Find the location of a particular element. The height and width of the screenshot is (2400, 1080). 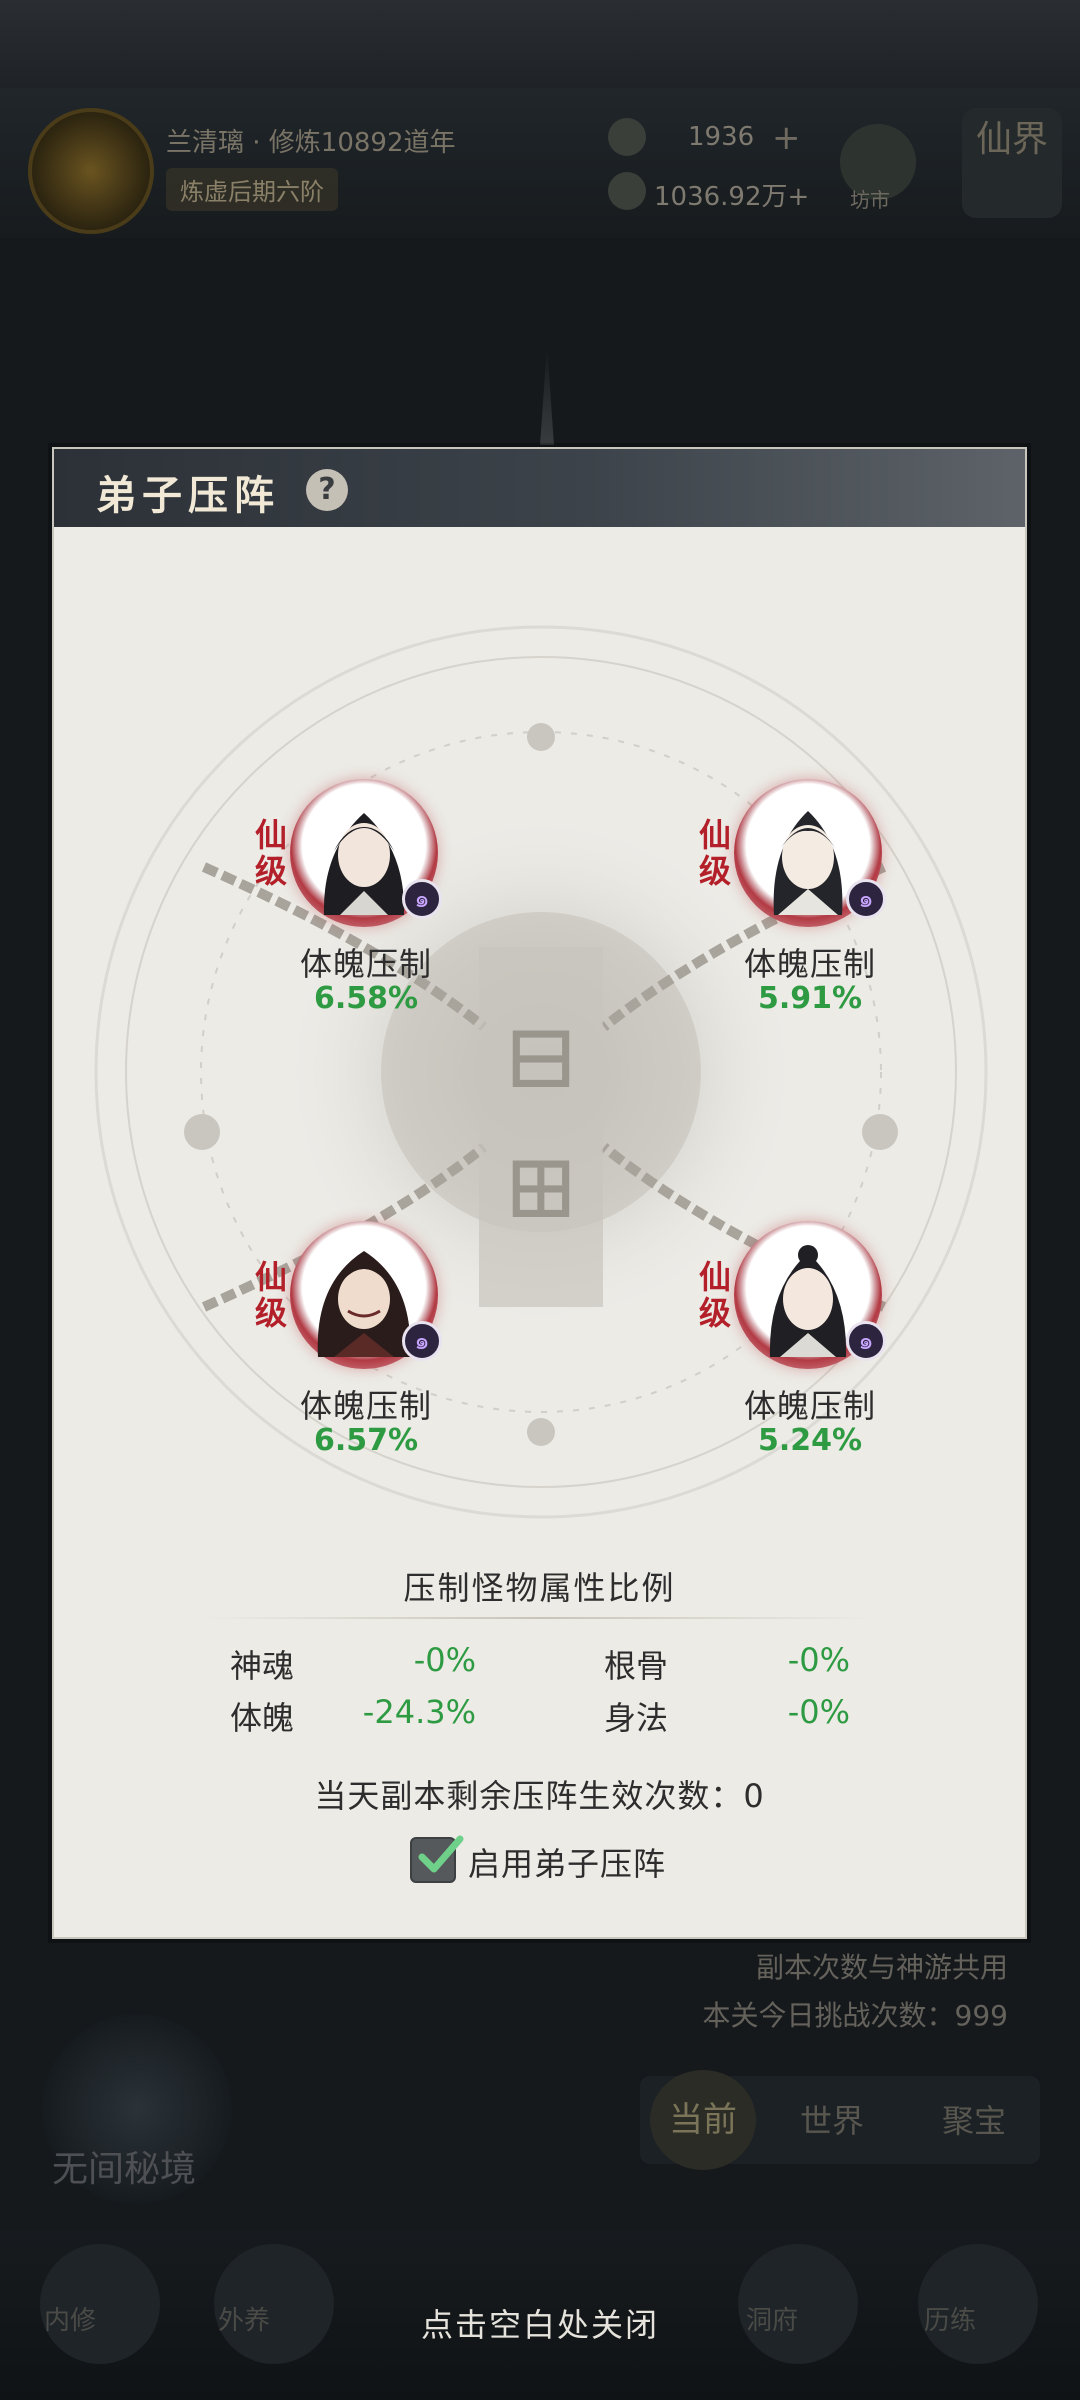

stat-value-spirit: -0% is located at coordinates (444, 1660).